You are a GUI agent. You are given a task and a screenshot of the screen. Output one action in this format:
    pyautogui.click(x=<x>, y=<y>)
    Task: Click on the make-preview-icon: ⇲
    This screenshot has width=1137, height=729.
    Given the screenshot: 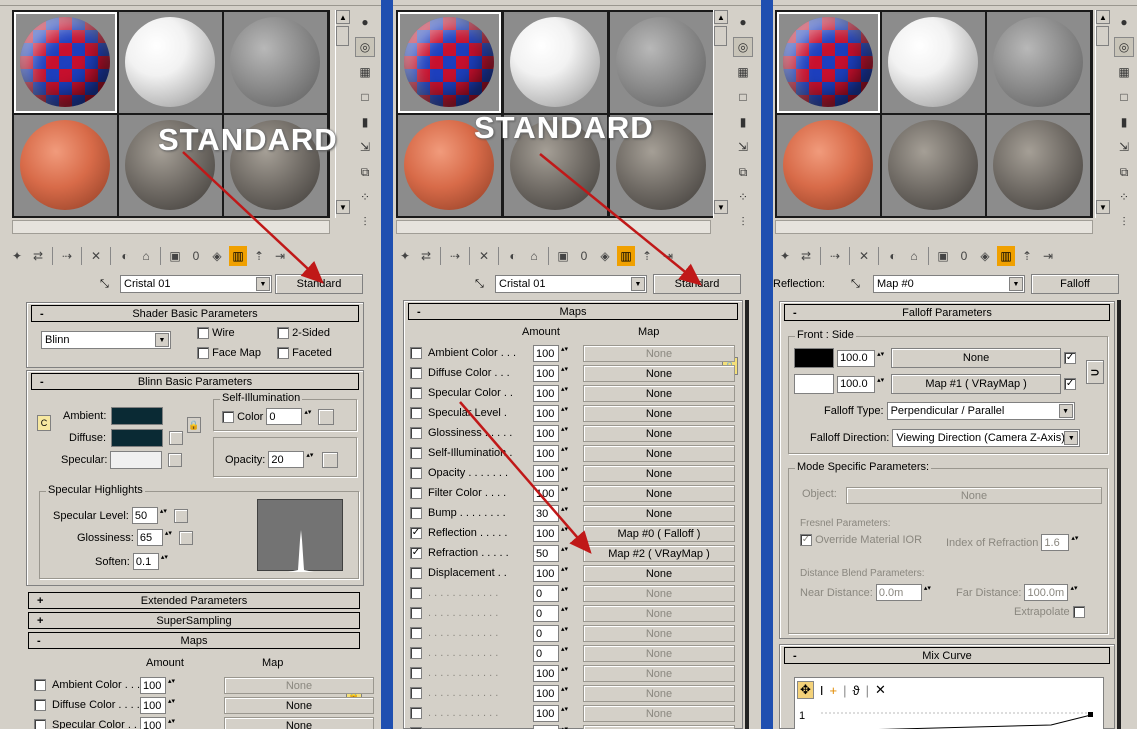 What is the action you would take?
    pyautogui.click(x=365, y=147)
    